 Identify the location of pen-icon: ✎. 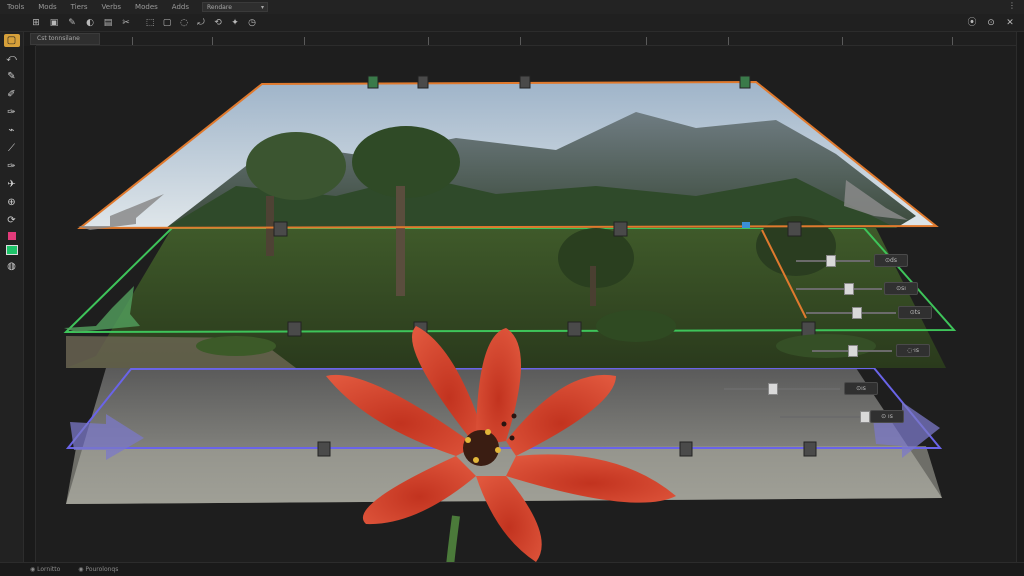
(72, 23).